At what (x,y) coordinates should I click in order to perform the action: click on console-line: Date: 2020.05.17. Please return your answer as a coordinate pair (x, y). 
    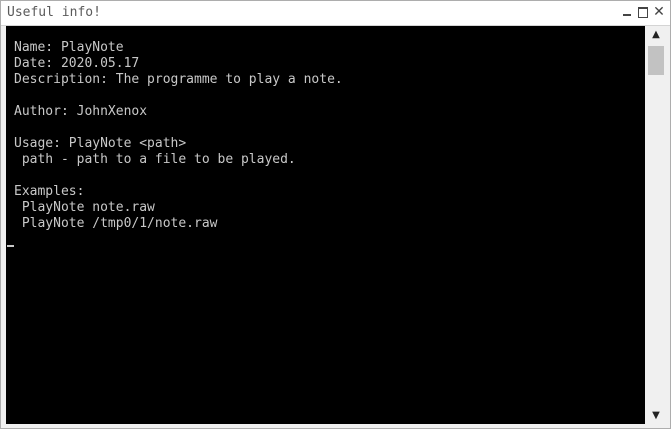
    Looking at the image, I should click on (77, 63).